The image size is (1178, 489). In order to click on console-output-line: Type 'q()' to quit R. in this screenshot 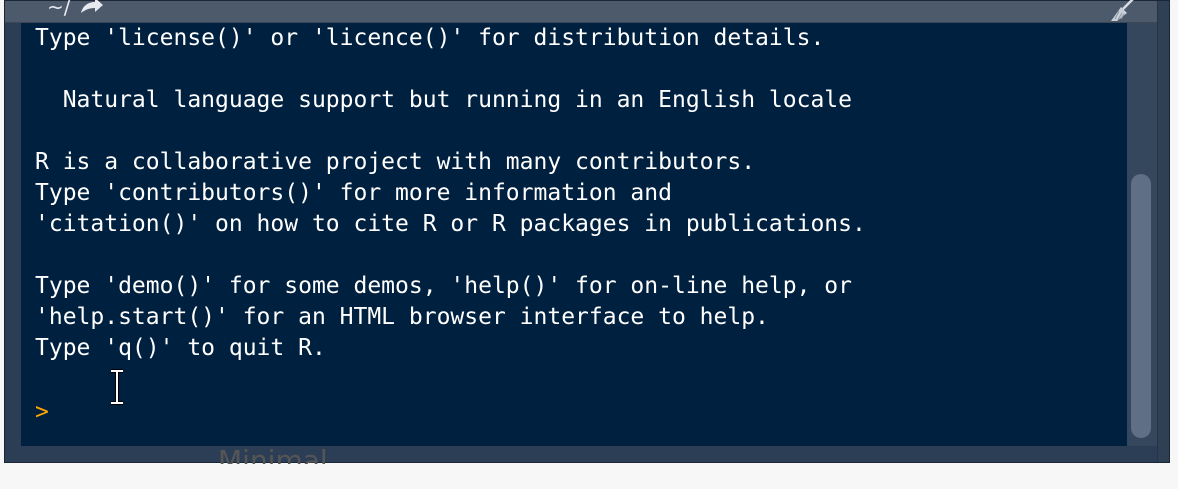, I will do `click(180, 348)`.